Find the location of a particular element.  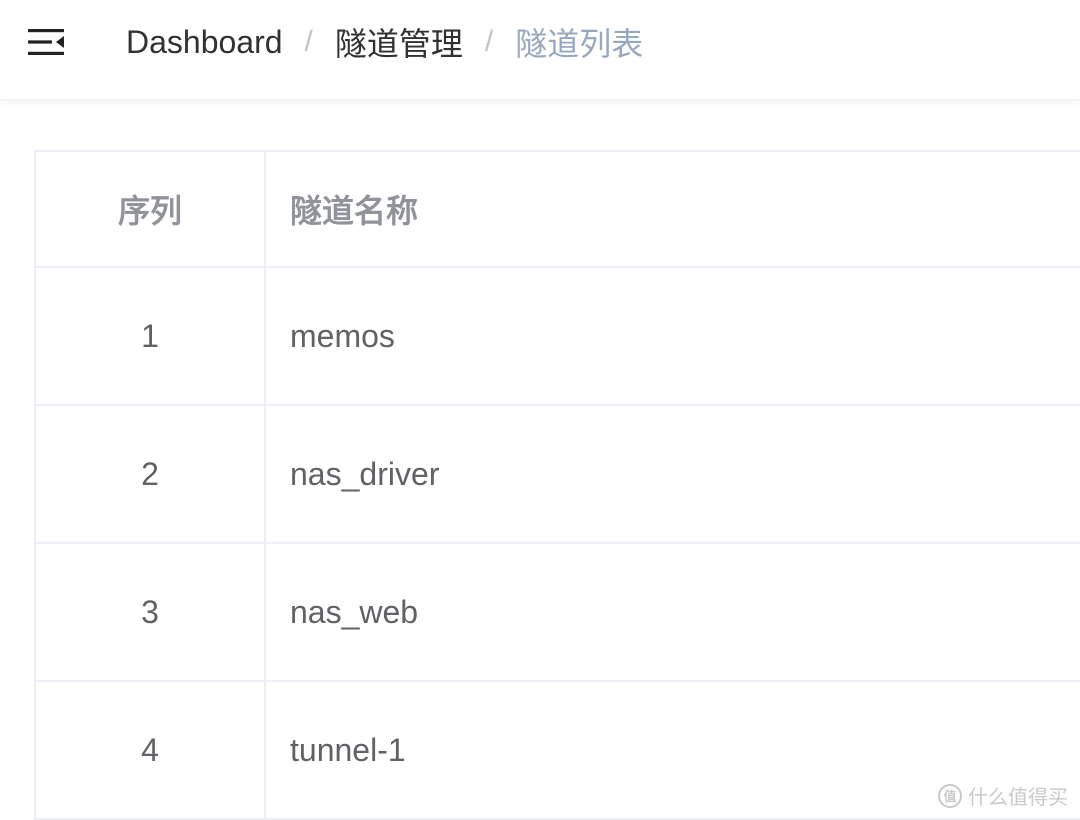

row-tunnel-name-cell: memos is located at coordinates (672, 336).